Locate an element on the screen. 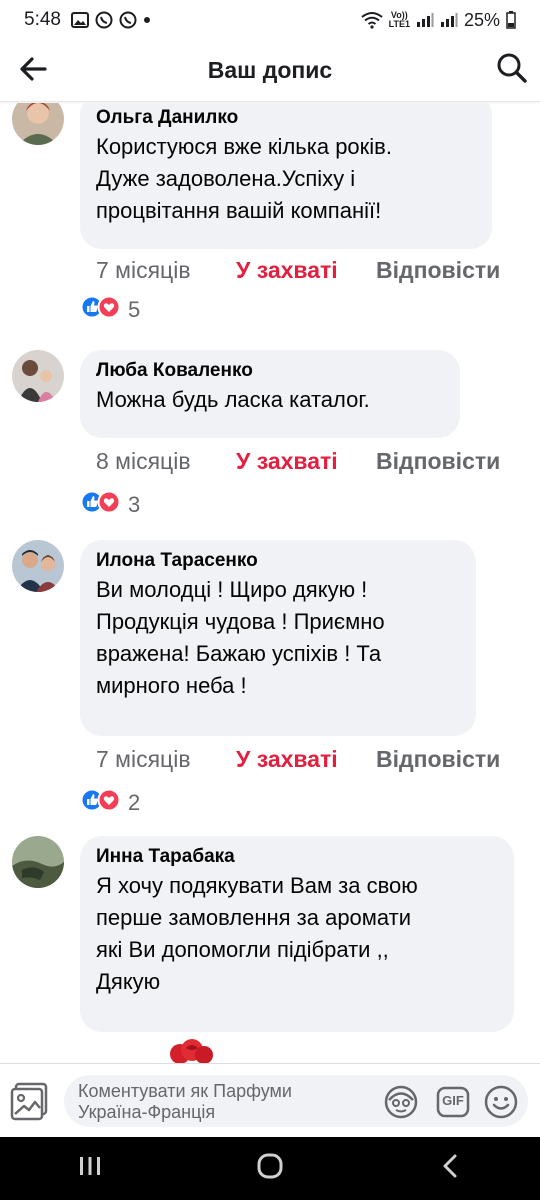 This screenshot has width=540, height=1200. app-header: Ваш допис is located at coordinates (270, 71).